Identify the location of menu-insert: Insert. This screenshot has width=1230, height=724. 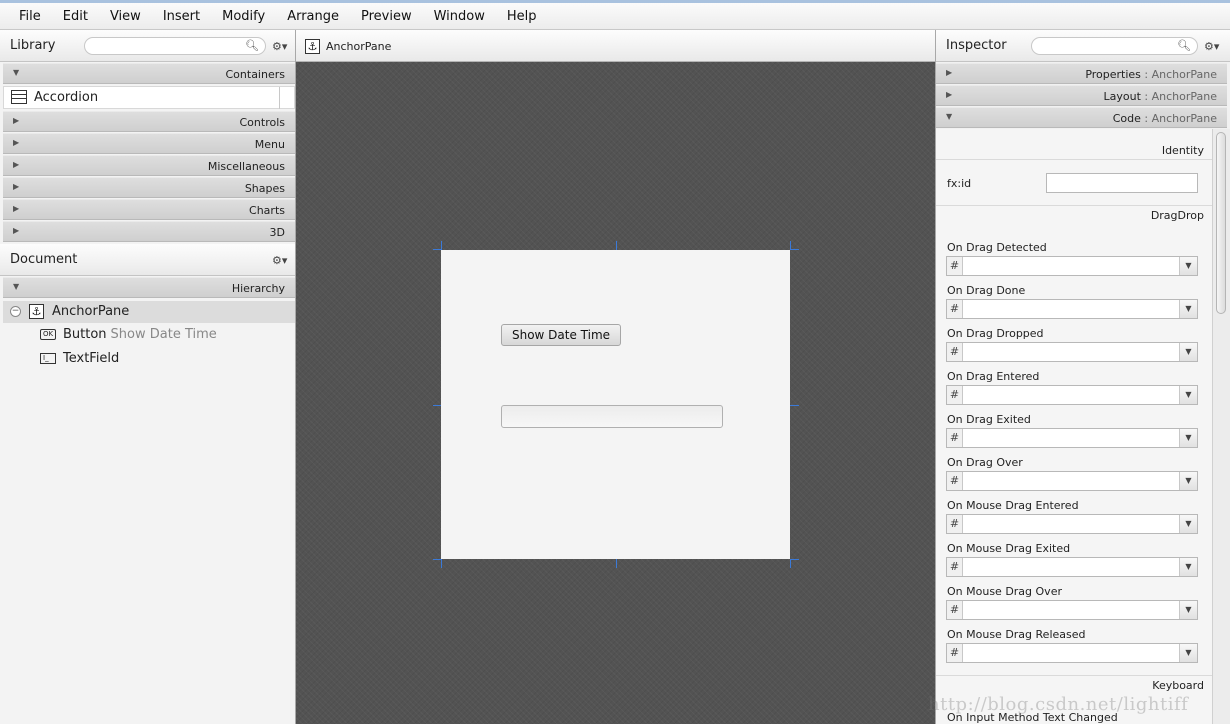
(181, 16).